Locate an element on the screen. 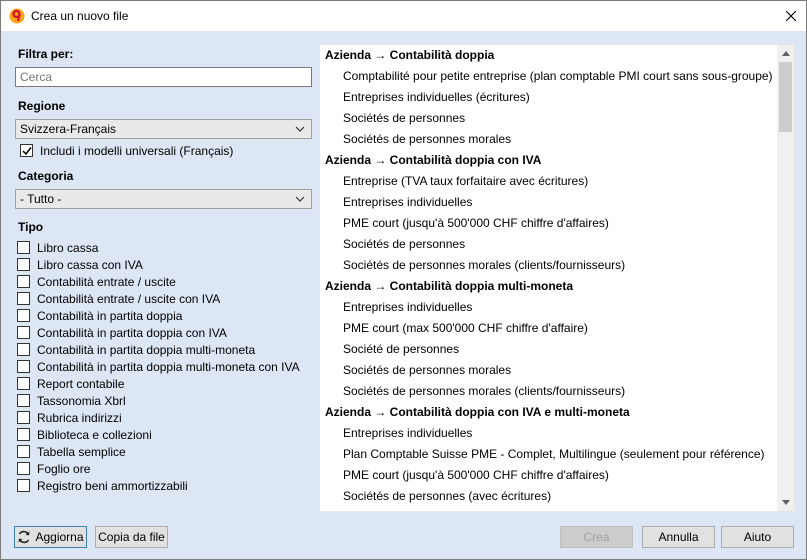 This screenshot has width=807, height=560. scroll-up-arrow-icon is located at coordinates (785, 53).